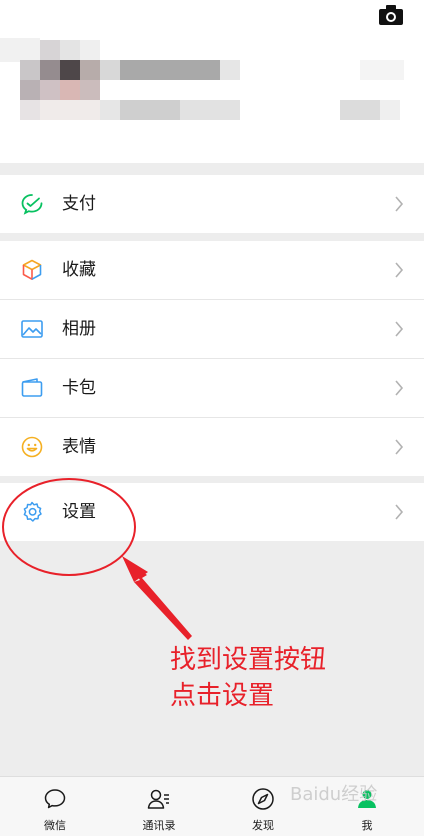 The height and width of the screenshot is (836, 424). What do you see at coordinates (222, 696) in the screenshot?
I see `annotation-text-line2: 点击设置` at bounding box center [222, 696].